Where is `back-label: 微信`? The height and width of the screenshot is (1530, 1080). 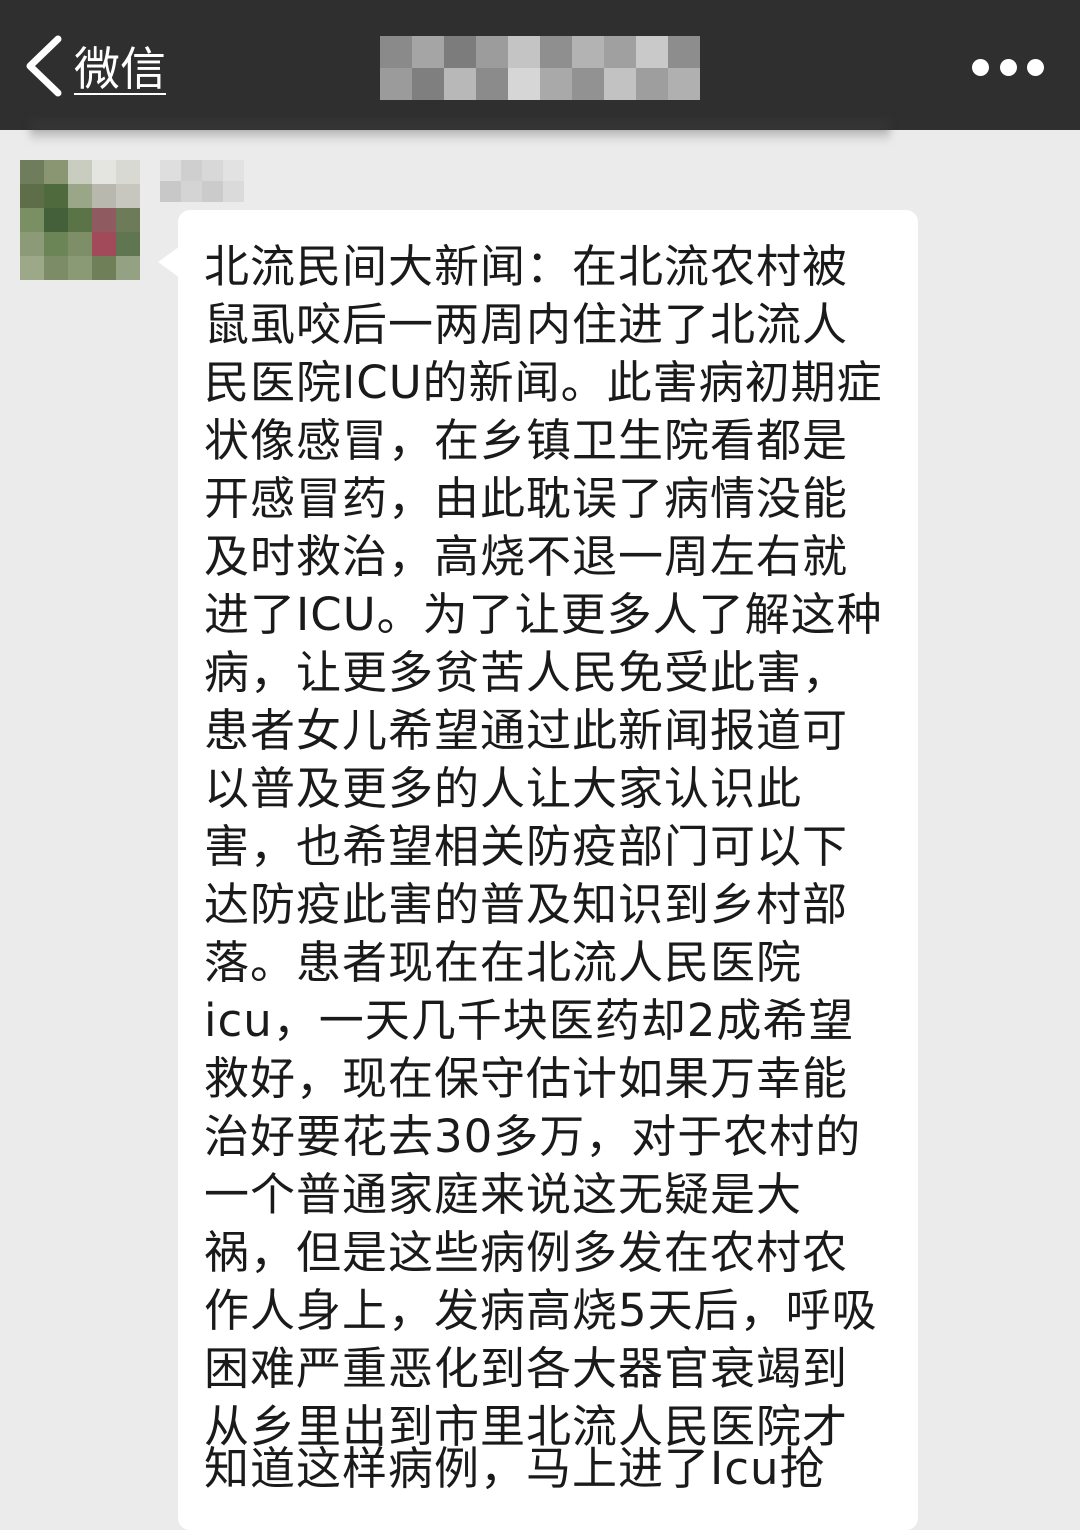 back-label: 微信 is located at coordinates (120, 69).